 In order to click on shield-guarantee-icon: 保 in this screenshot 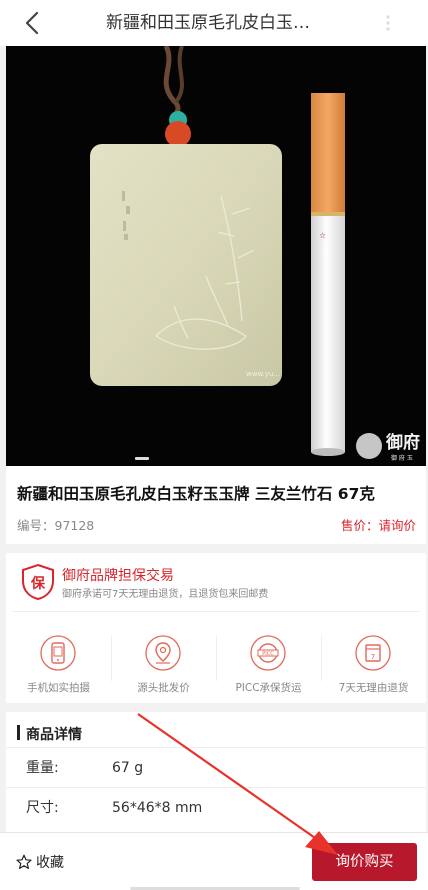, I will do `click(38, 582)`.